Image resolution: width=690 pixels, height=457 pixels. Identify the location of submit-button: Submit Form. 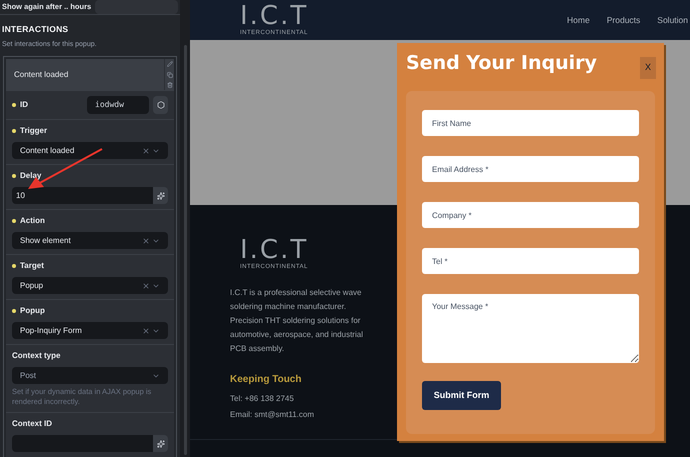
(461, 395).